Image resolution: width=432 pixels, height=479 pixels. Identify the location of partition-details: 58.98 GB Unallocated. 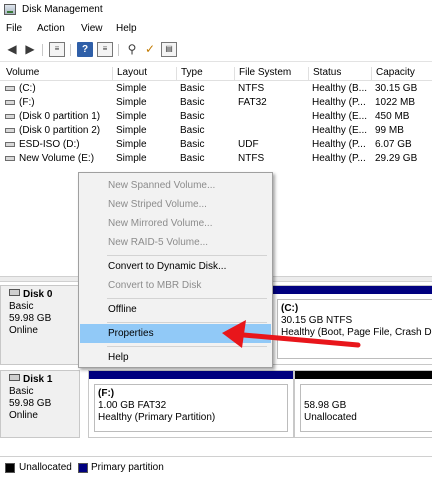
(366, 408).